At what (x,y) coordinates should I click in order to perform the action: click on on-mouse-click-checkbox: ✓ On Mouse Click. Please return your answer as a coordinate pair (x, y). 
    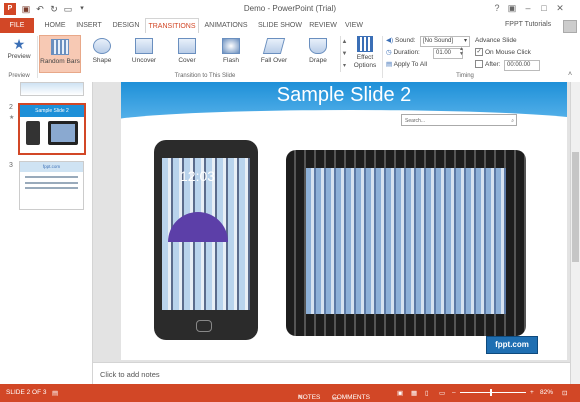
    Looking at the image, I should click on (503, 52).